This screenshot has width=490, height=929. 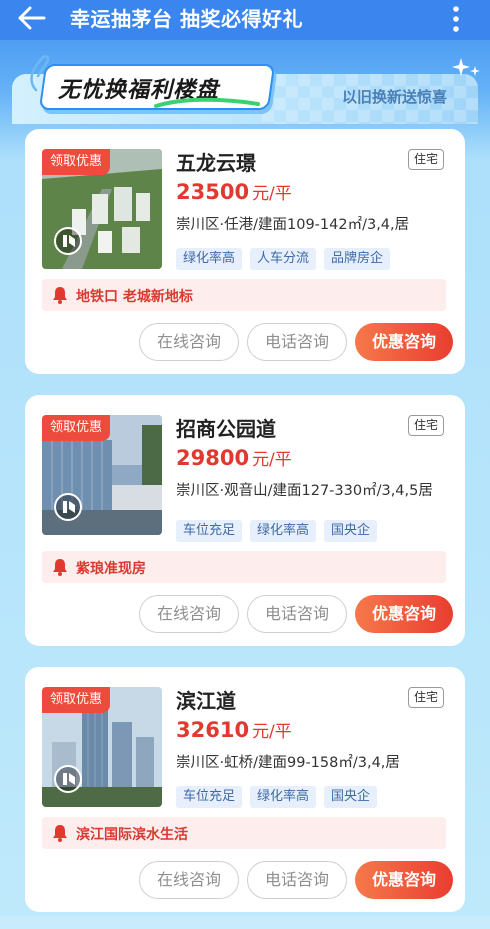 I want to click on bottom-strip, so click(x=245, y=922).